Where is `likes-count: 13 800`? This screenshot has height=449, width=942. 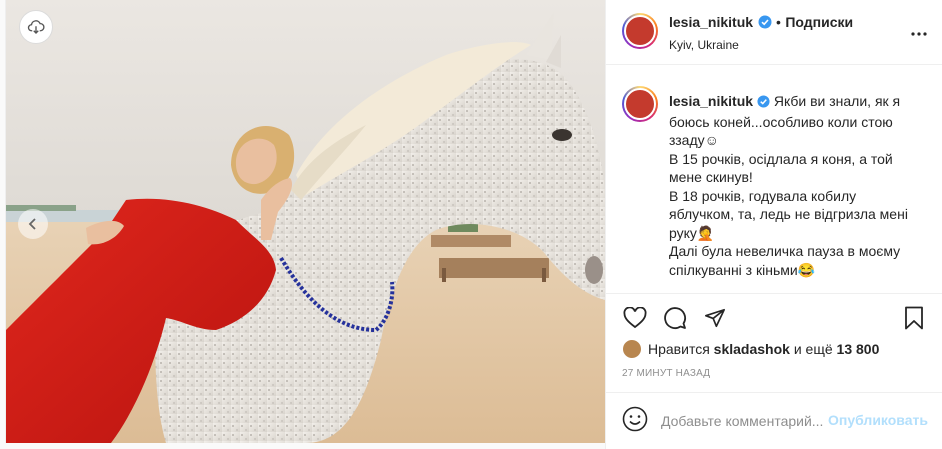 likes-count: 13 800 is located at coordinates (858, 349).